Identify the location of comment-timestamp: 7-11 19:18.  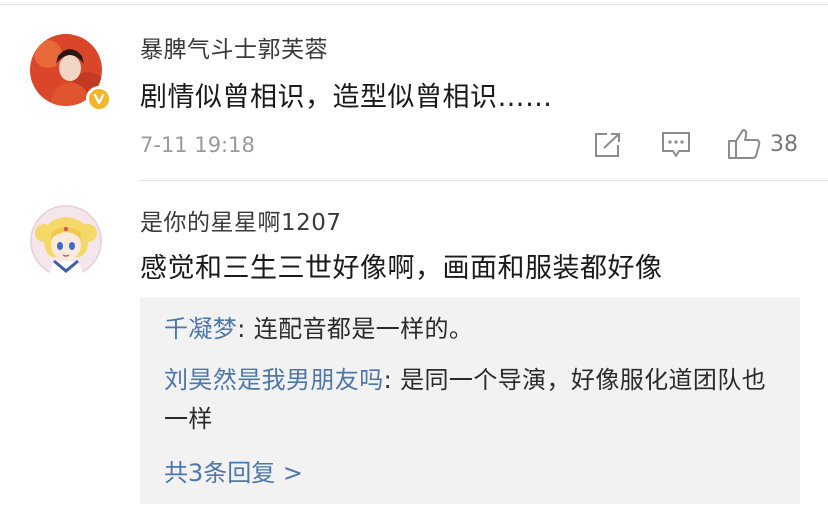
(197, 145).